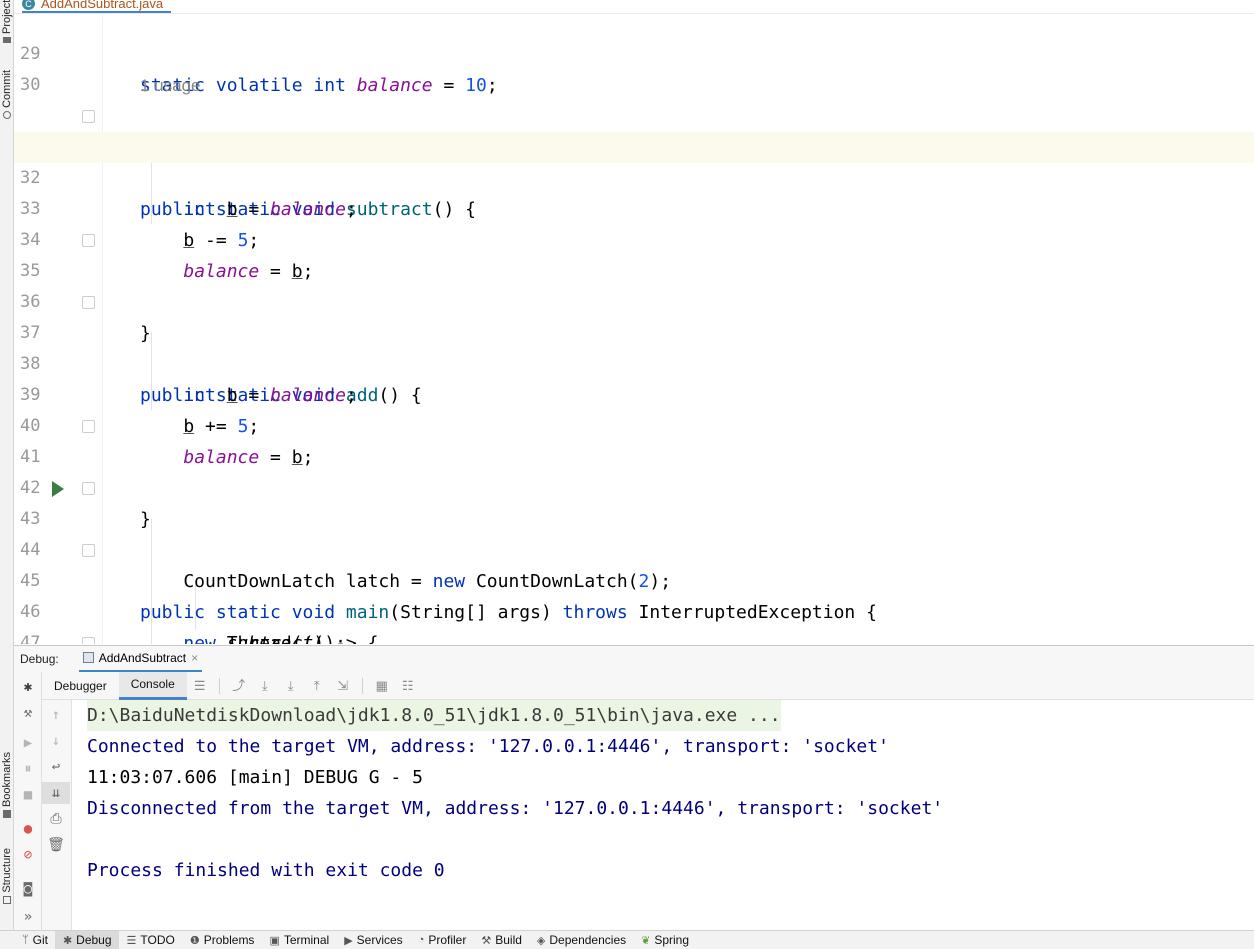 The width and height of the screenshot is (1254, 949). I want to click on code-line-36: 36, so click(634, 284).